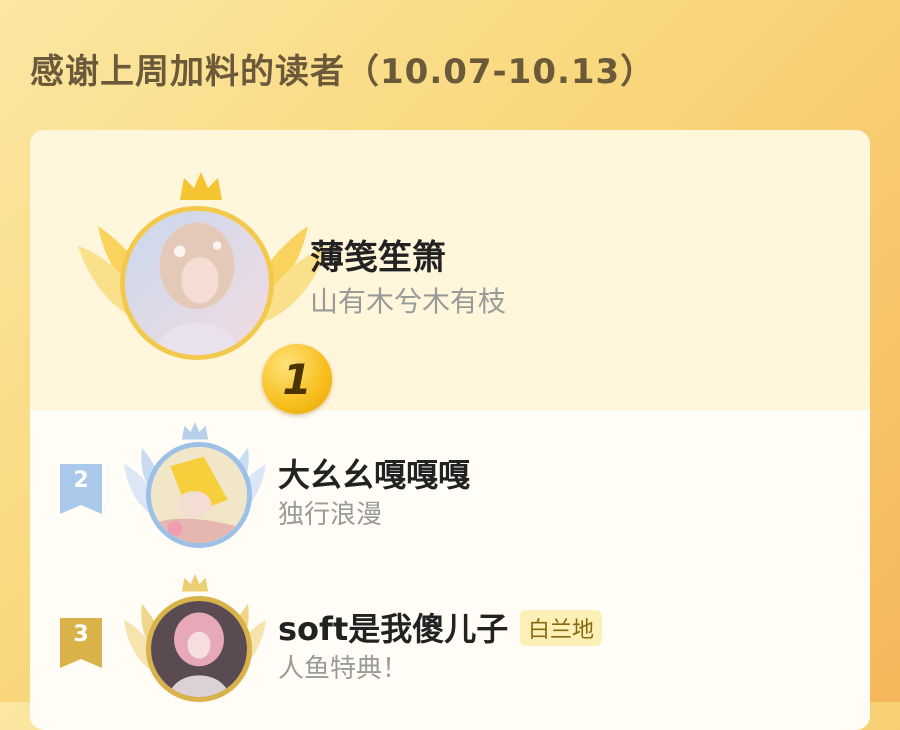  What do you see at coordinates (81, 643) in the screenshot?
I see `rank-3-badge: 3` at bounding box center [81, 643].